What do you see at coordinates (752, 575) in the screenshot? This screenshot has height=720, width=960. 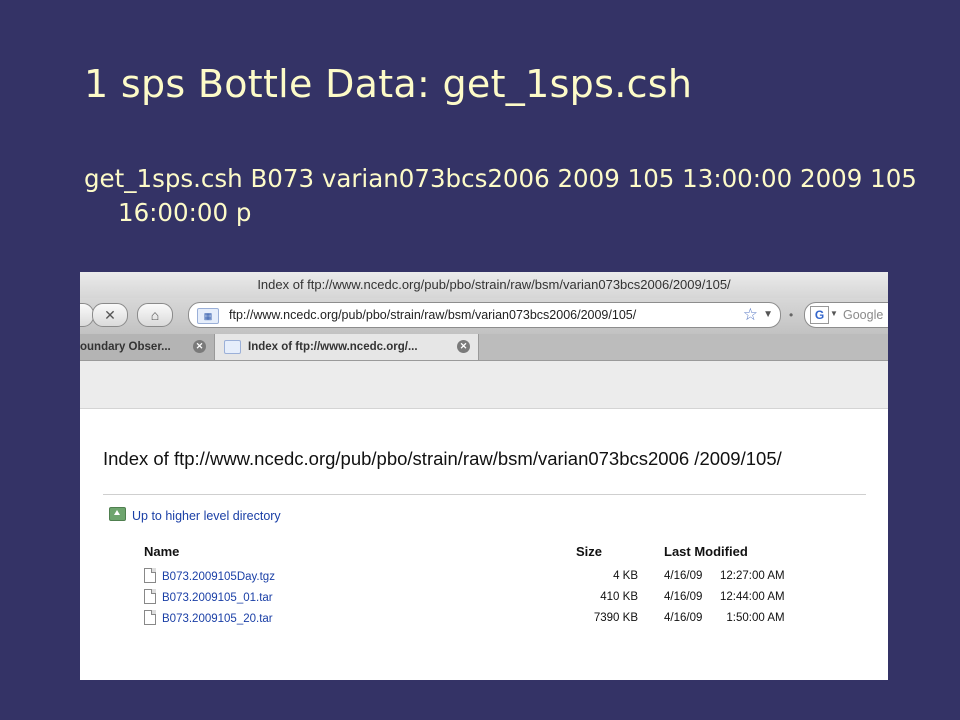 I see `file-time: 12:27:00 AM` at bounding box center [752, 575].